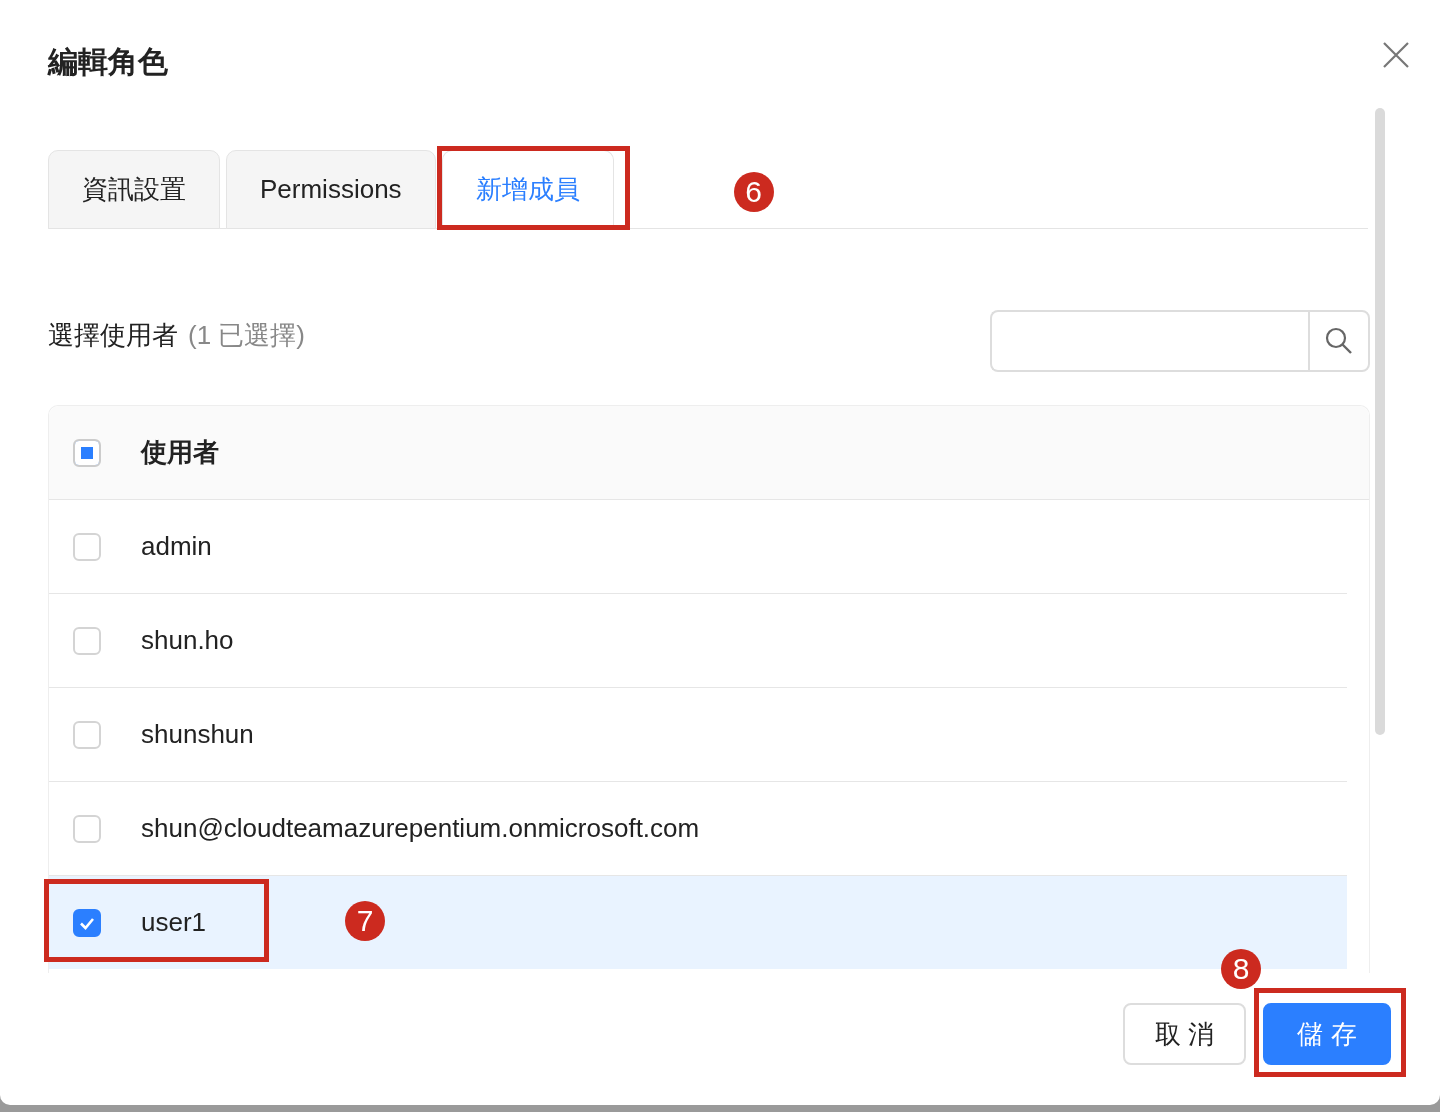 This screenshot has width=1440, height=1112. Describe the element at coordinates (108, 61) in the screenshot. I see `dialog-title: 編輯角色` at that location.